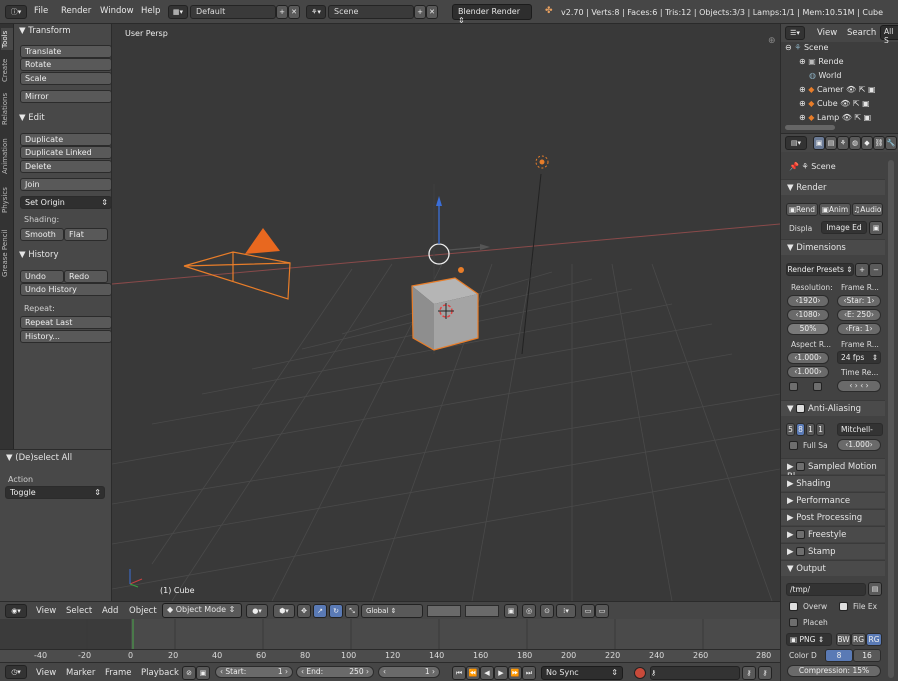 The height and width of the screenshot is (681, 898). Describe the element at coordinates (809, 639) in the screenshot. I see `file-format-dropdown: ▣ PNG ⇕` at that location.